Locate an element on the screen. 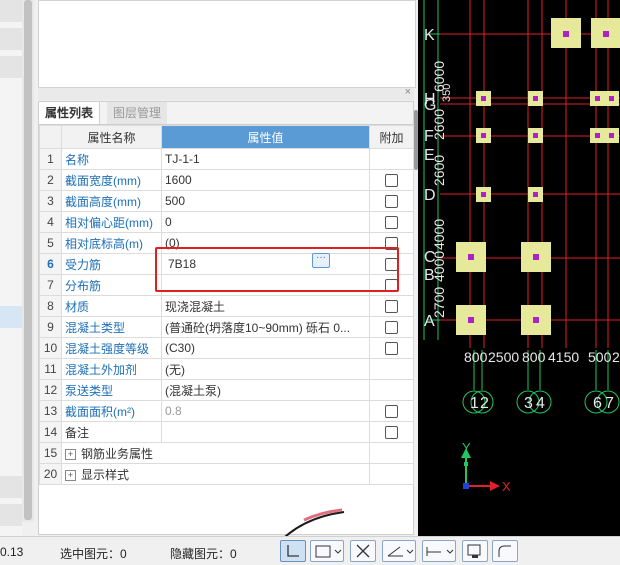  property-name: 材质 is located at coordinates (111, 306).